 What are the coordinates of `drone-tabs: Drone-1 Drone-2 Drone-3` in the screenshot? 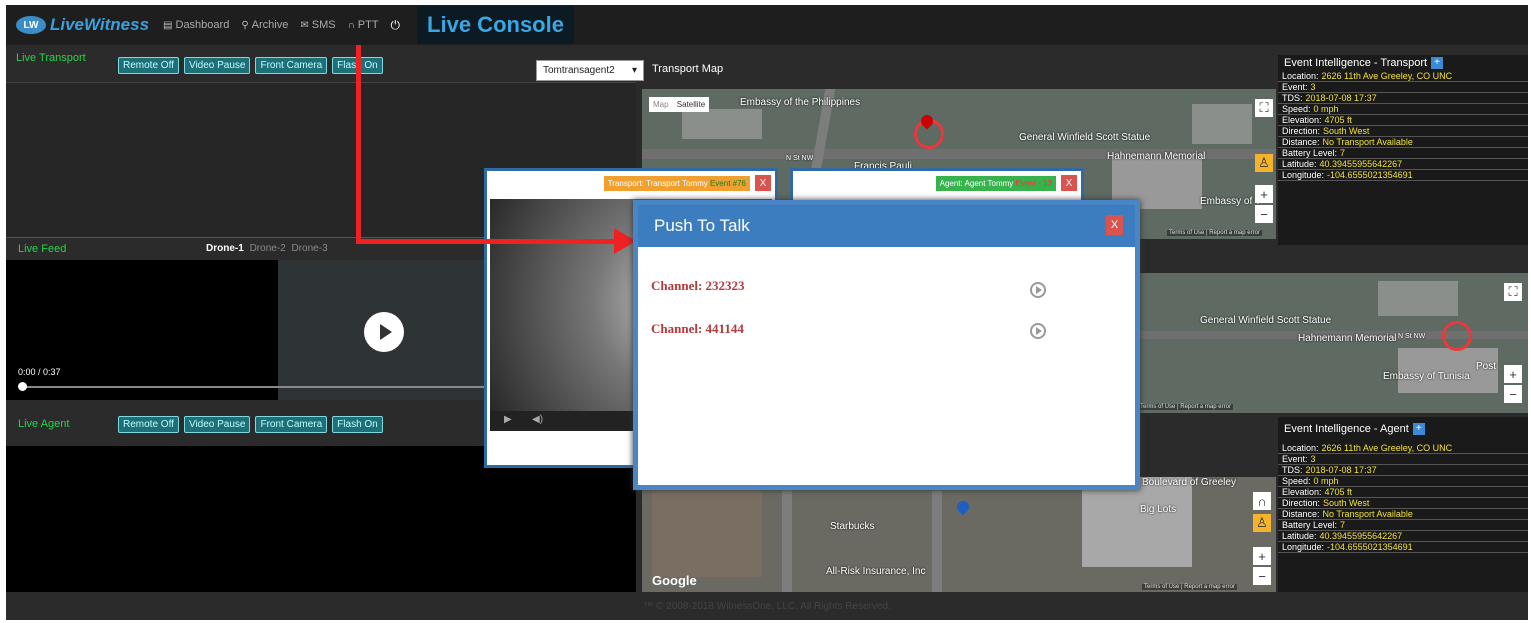 It's located at (267, 248).